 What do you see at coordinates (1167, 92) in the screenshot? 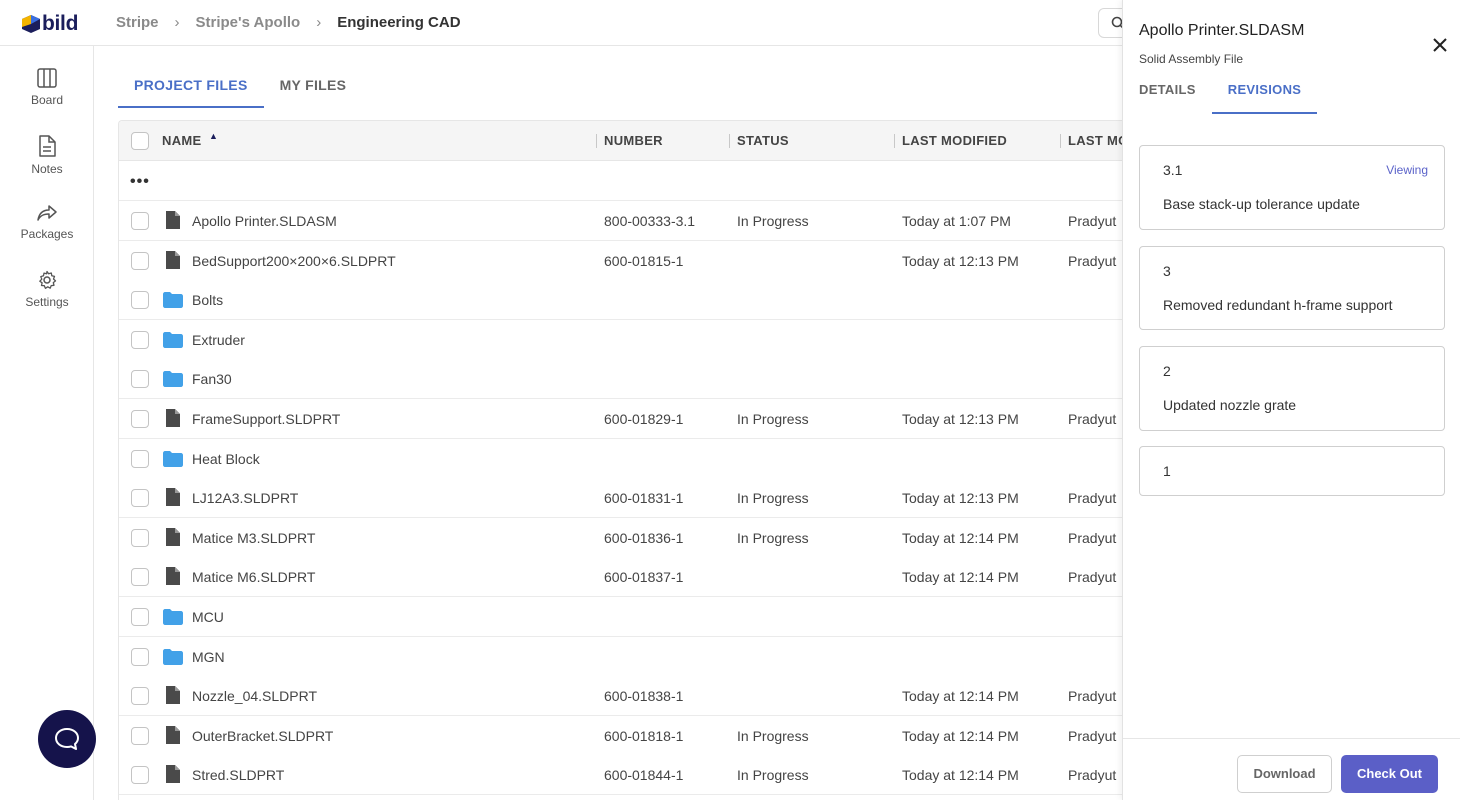
I see `tab-details: DETAILS` at bounding box center [1167, 92].